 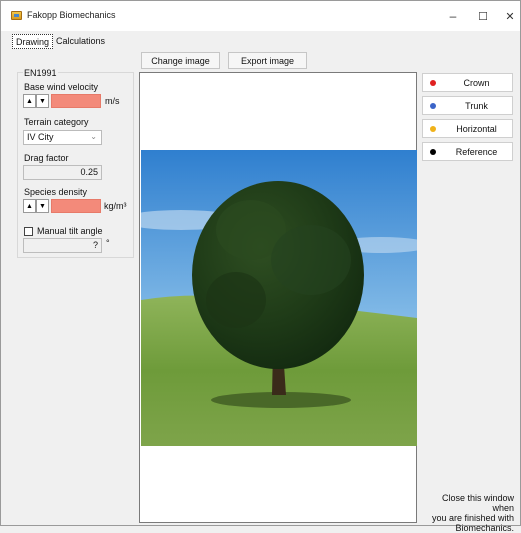 What do you see at coordinates (472, 518) in the screenshot?
I see `close-note-line: you are finished with` at bounding box center [472, 518].